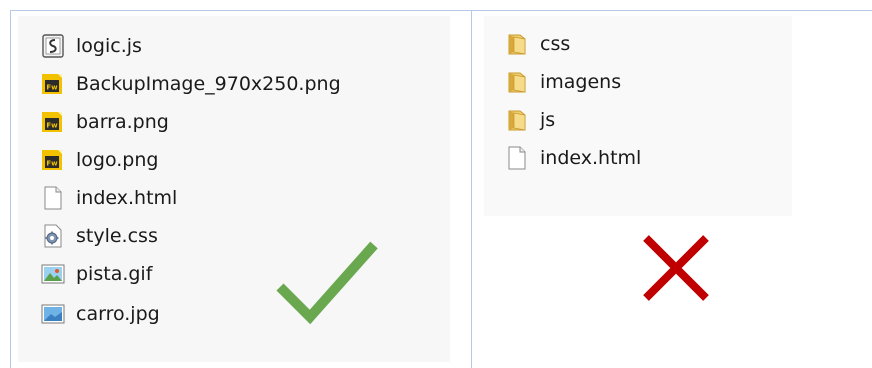 This screenshot has width=872, height=368. What do you see at coordinates (53, 274) in the screenshot?
I see `gif-image-icon` at bounding box center [53, 274].